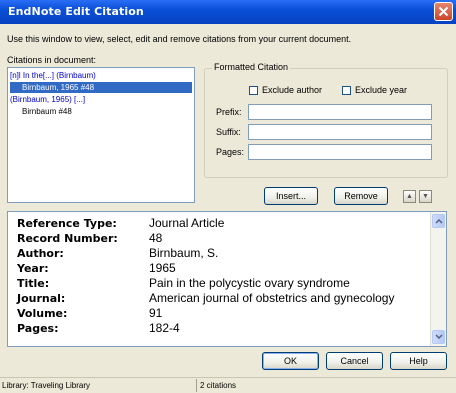 The width and height of the screenshot is (456, 393). I want to click on arrow-up-icon: ▲, so click(409, 196).